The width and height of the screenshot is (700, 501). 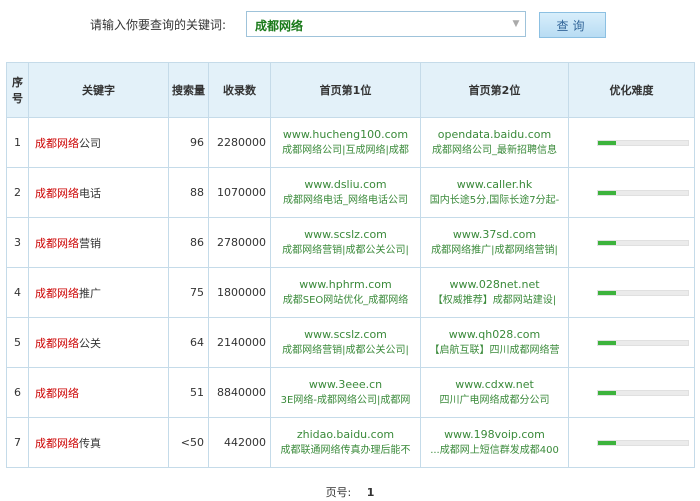 What do you see at coordinates (631, 90) in the screenshot?
I see `header-difficulty: 优化难度` at bounding box center [631, 90].